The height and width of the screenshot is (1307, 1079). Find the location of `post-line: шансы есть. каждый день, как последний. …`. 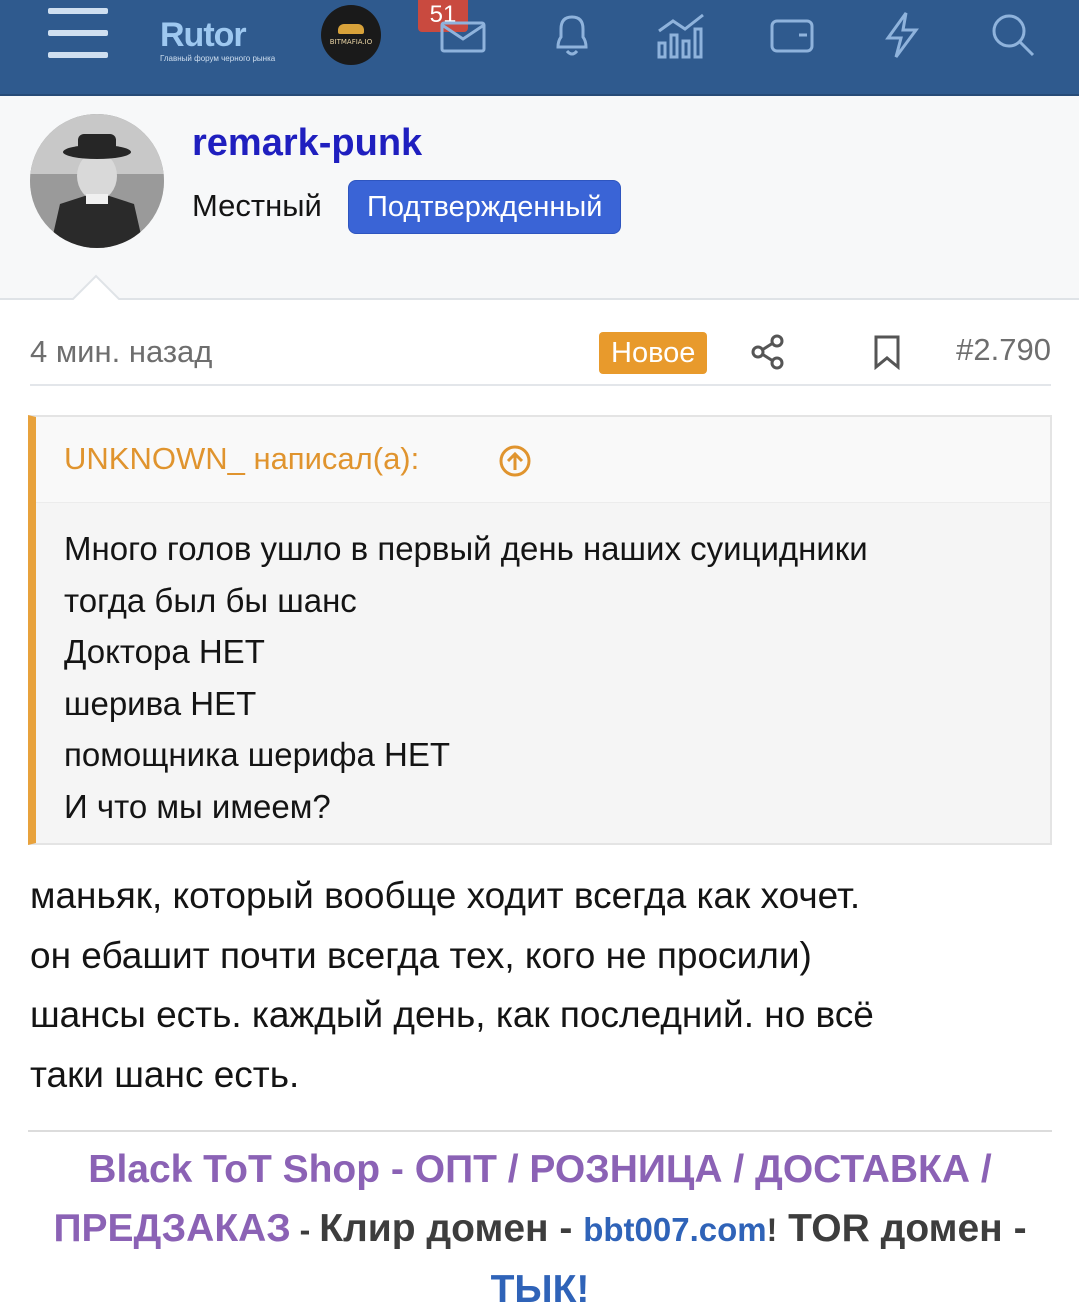

post-line: шансы есть. каждый день, как последний. … is located at coordinates (452, 1014).